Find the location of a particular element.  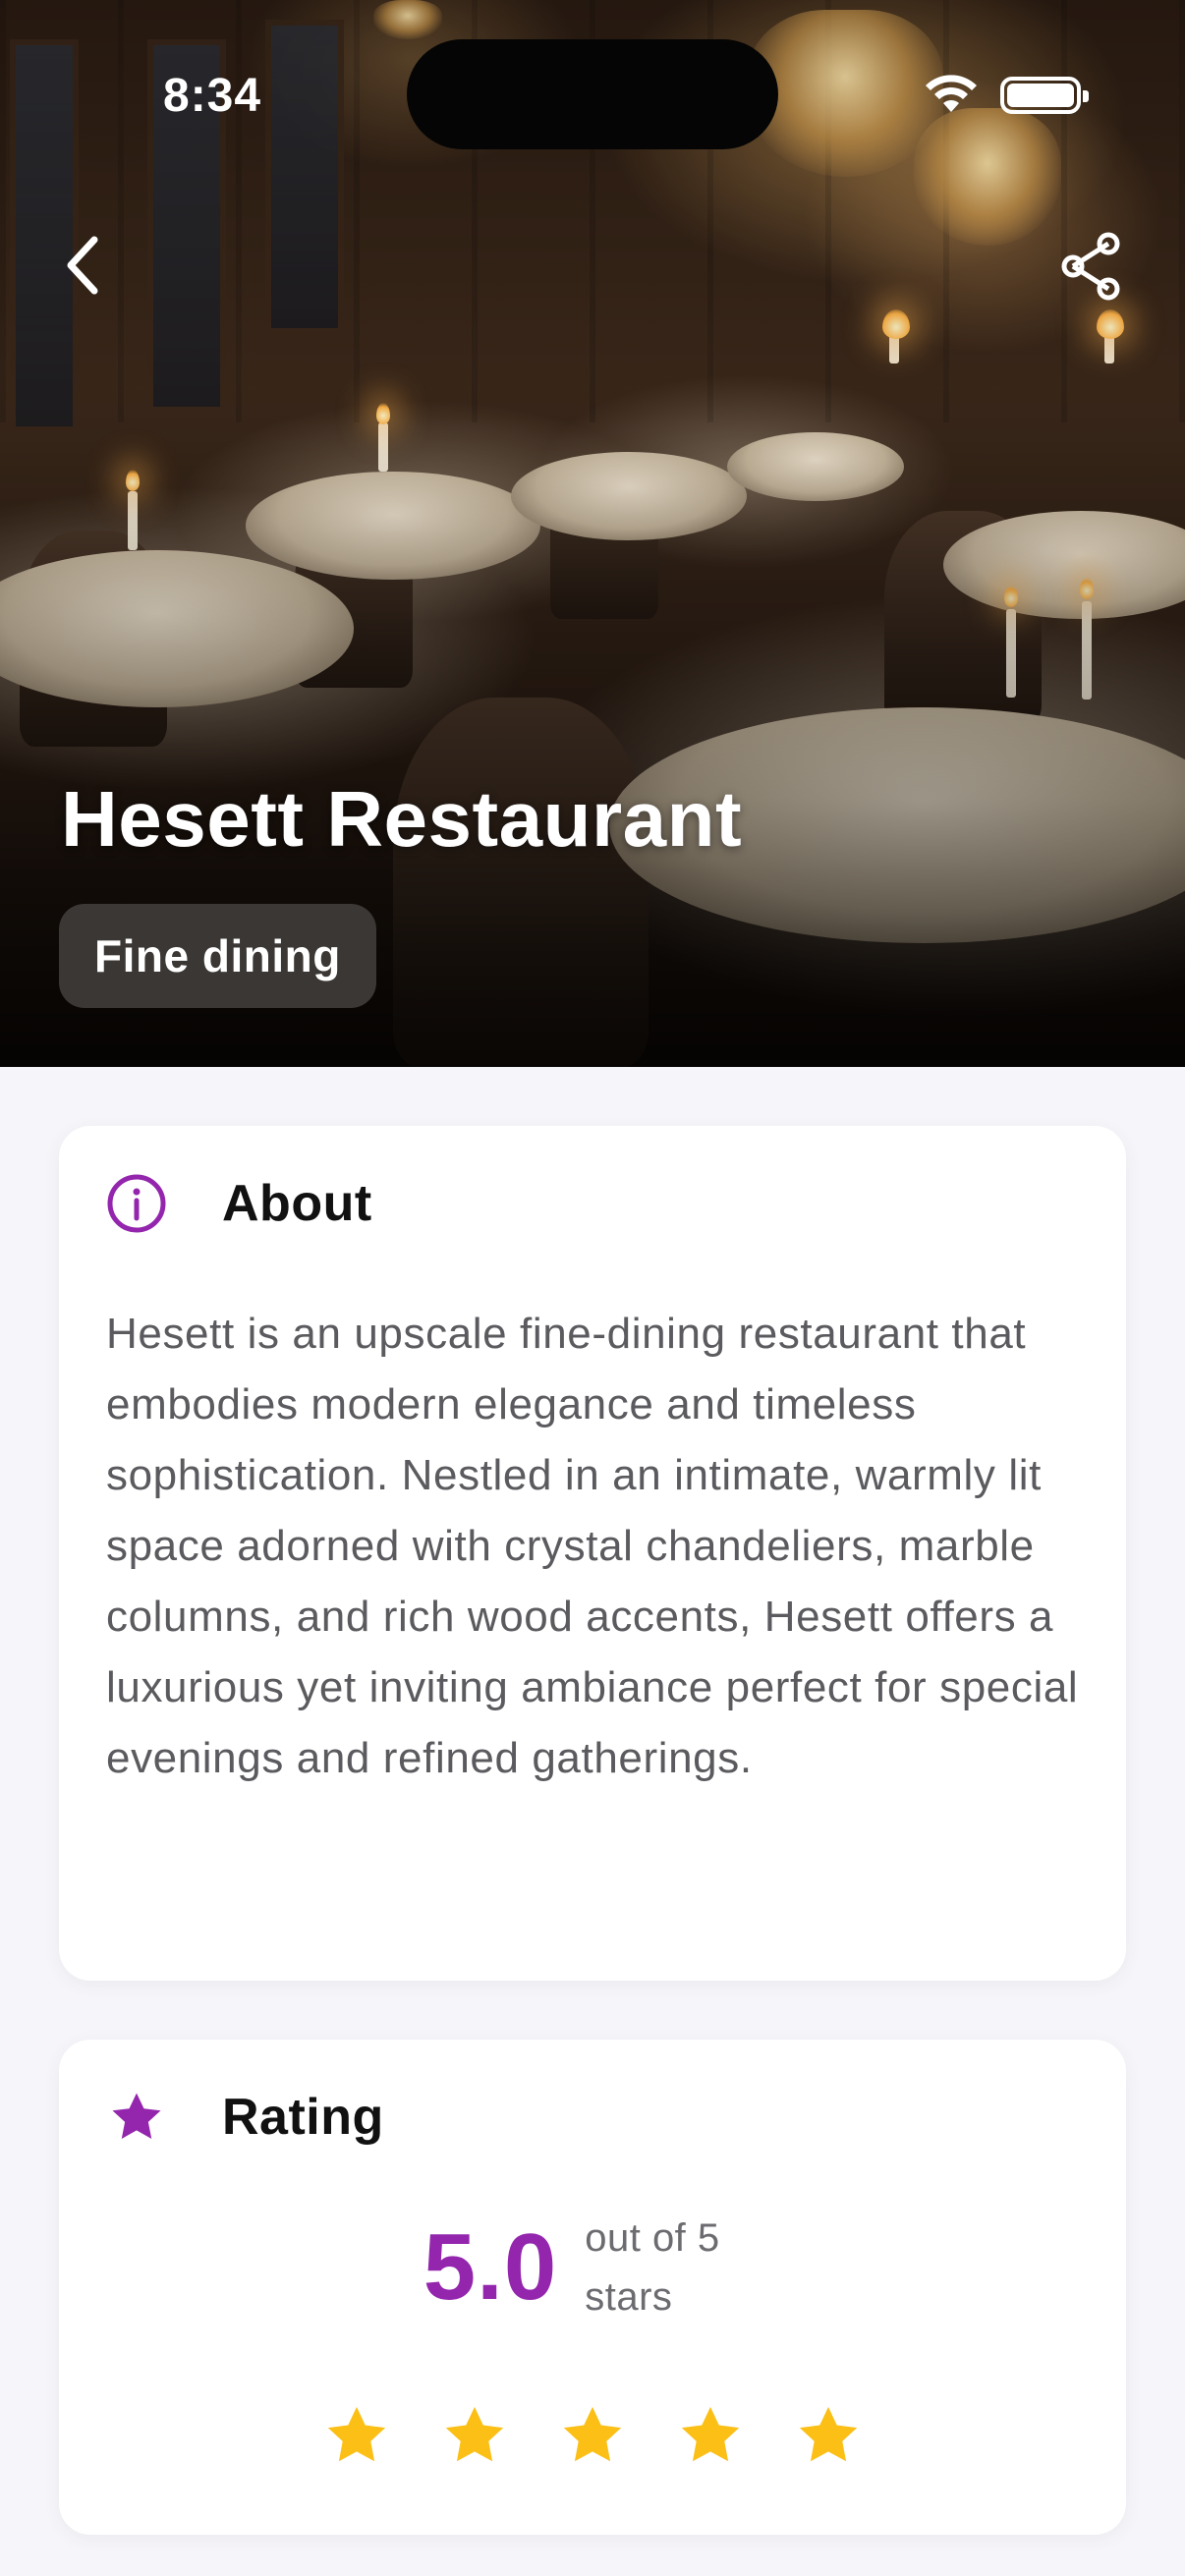

rating-header: Rating is located at coordinates (245, 2117).